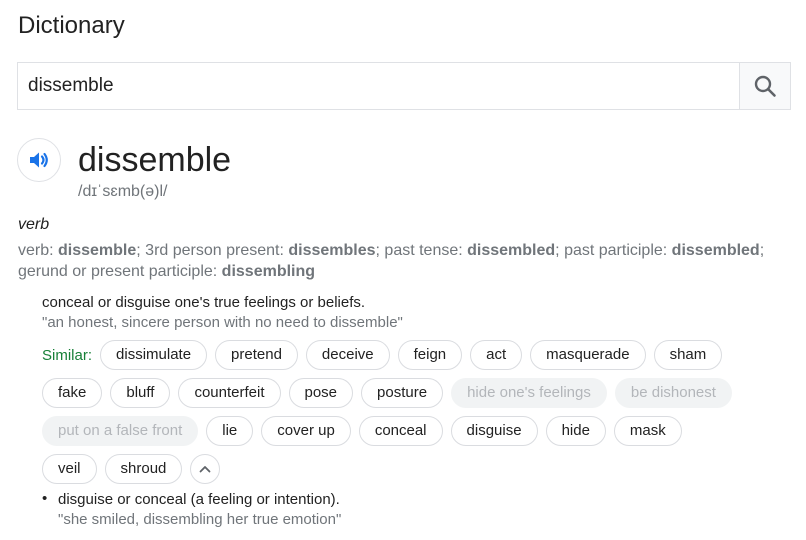 This screenshot has height=540, width=806. What do you see at coordinates (496, 355) in the screenshot?
I see `similar-chip: act` at bounding box center [496, 355].